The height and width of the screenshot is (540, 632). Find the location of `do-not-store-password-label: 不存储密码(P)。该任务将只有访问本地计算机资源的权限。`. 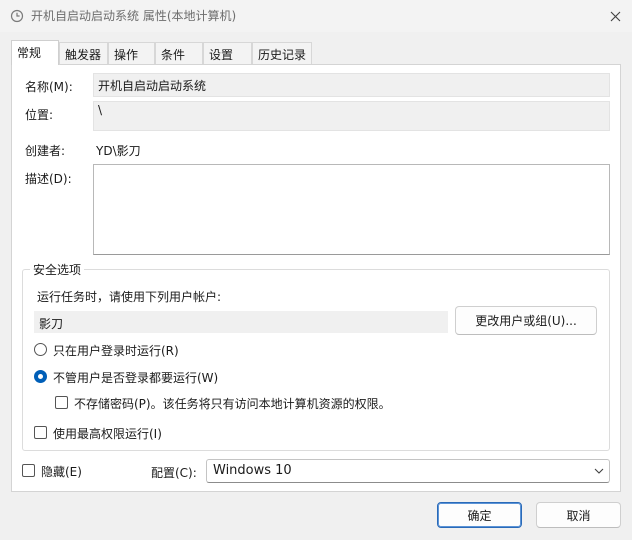

do-not-store-password-label: 不存储密码(P)。该任务将只有访问本地计算机资源的权限。 is located at coordinates (232, 403).